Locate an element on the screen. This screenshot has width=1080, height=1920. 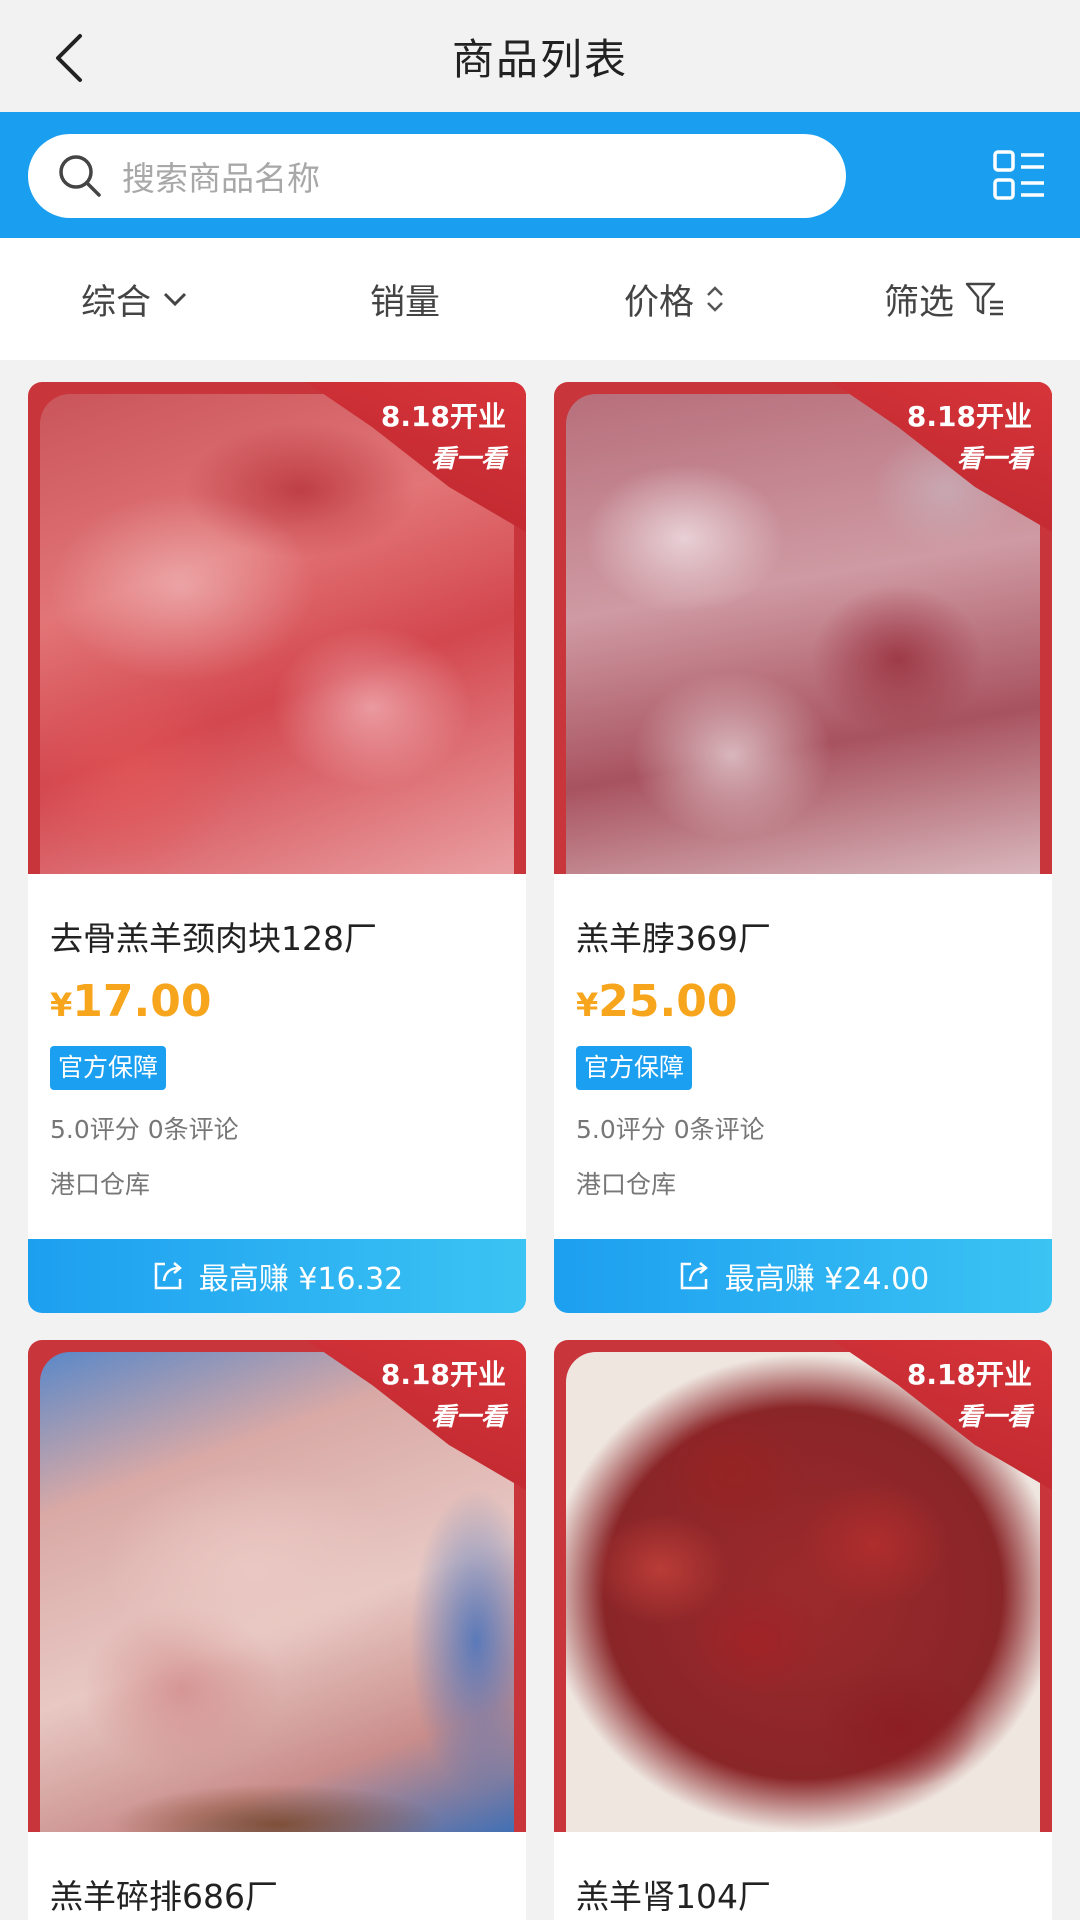
sort-label: 价格 is located at coordinates (658, 302).